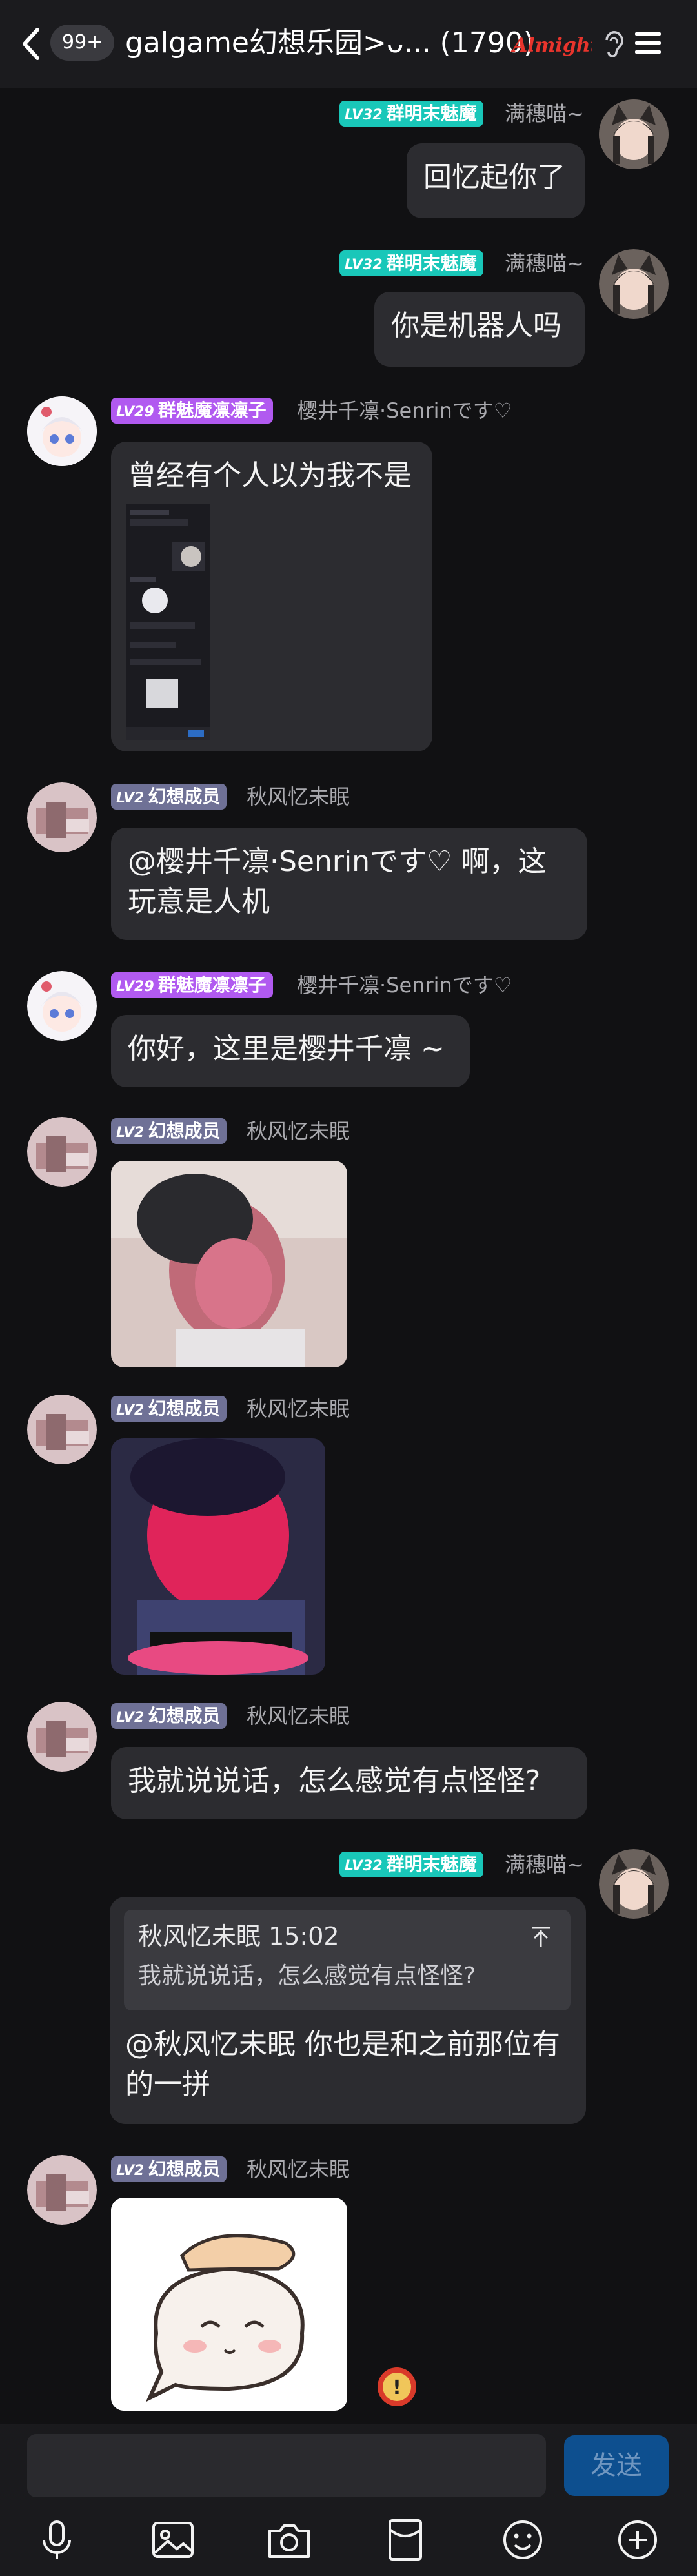  I want to click on reaction-emoji-icon: !, so click(397, 2387).